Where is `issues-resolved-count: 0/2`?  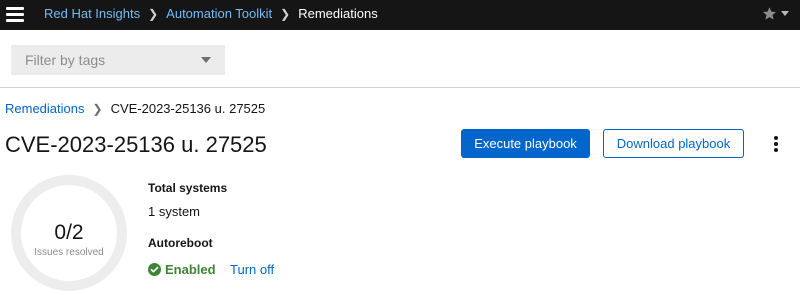
issues-resolved-count: 0/2 is located at coordinates (69, 232).